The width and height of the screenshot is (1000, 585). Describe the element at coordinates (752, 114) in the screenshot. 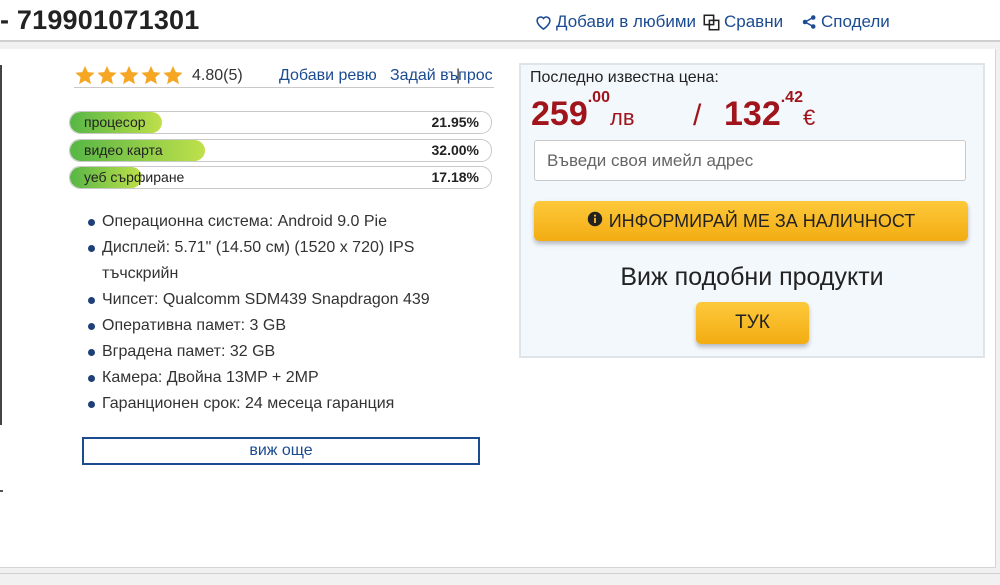

I see `price-eur-main: 132` at that location.